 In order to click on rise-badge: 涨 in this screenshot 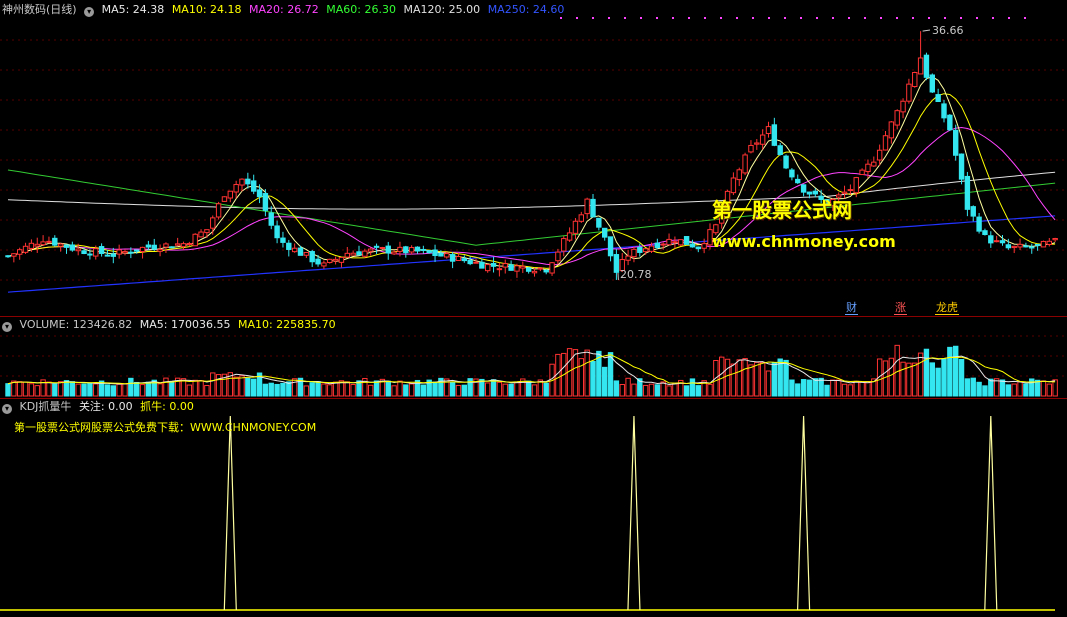, I will do `click(900, 308)`.